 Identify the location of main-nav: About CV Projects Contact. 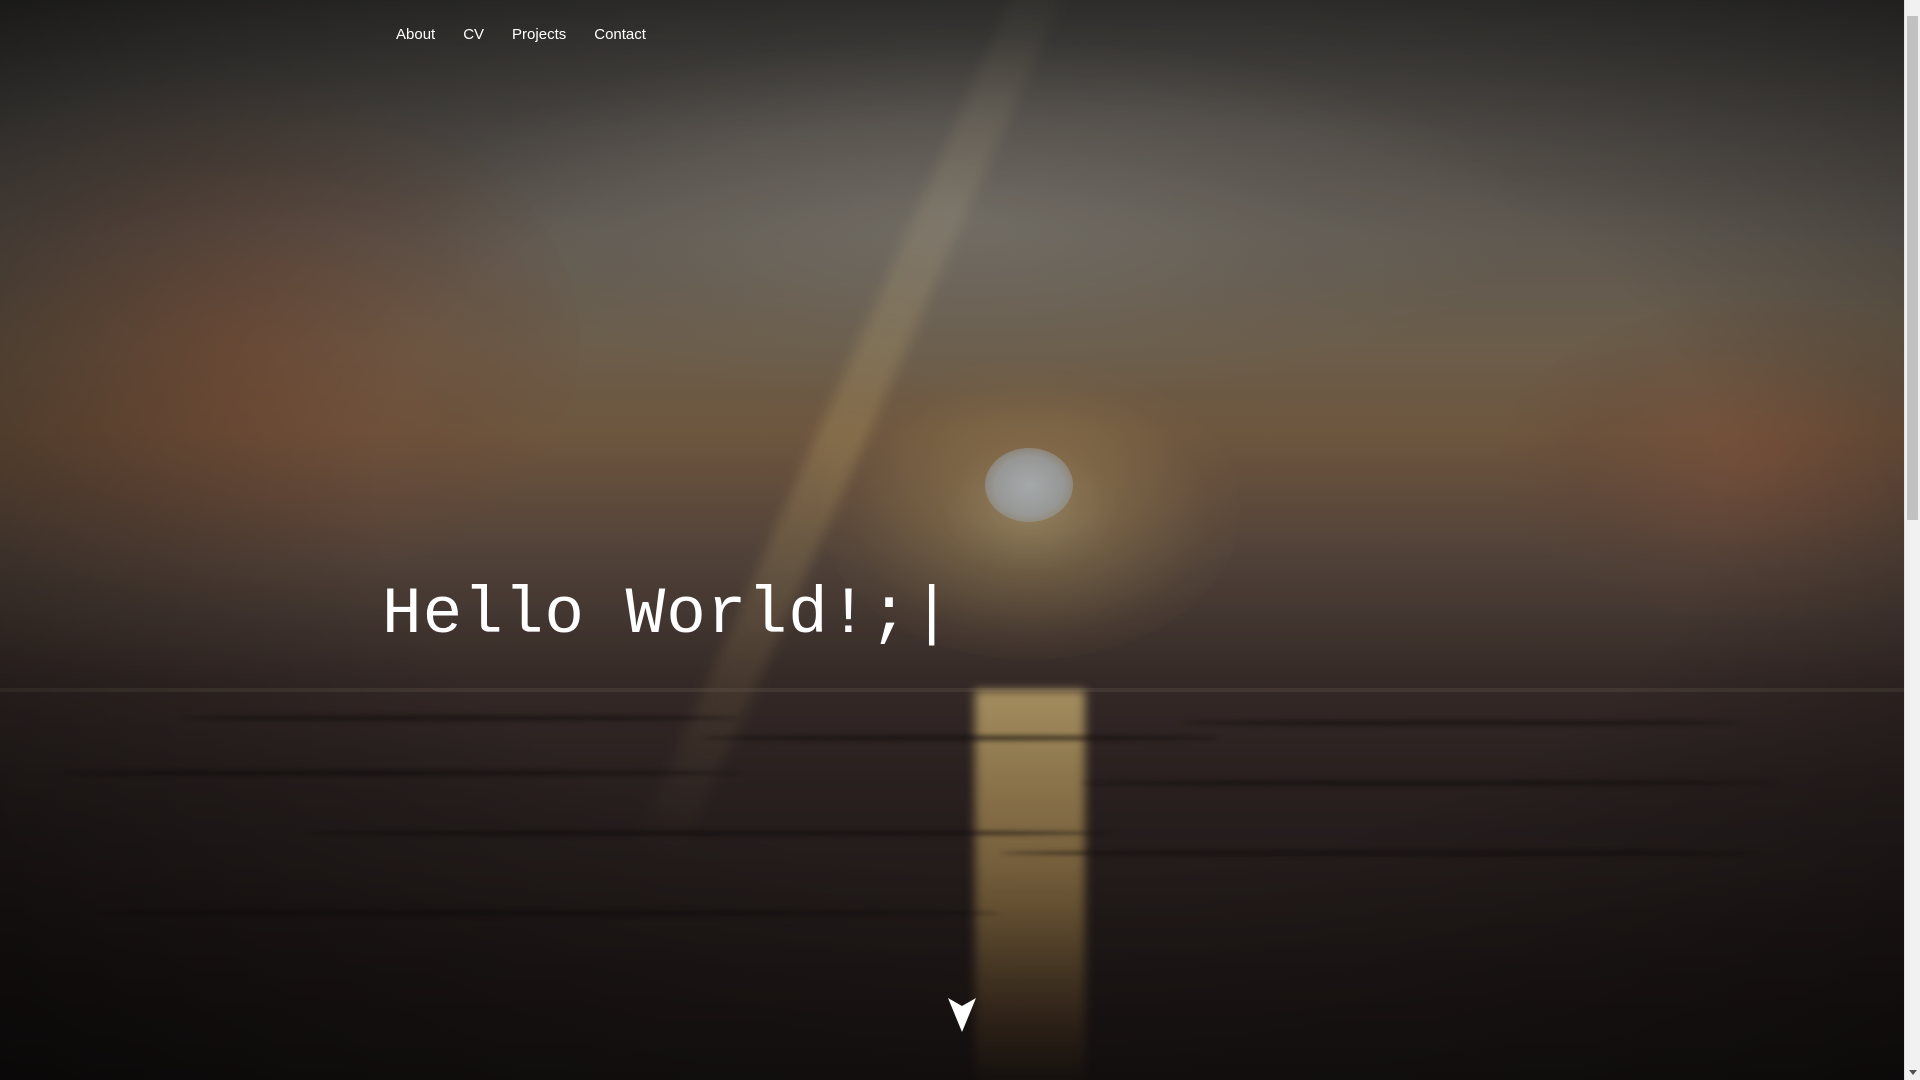
(521, 35).